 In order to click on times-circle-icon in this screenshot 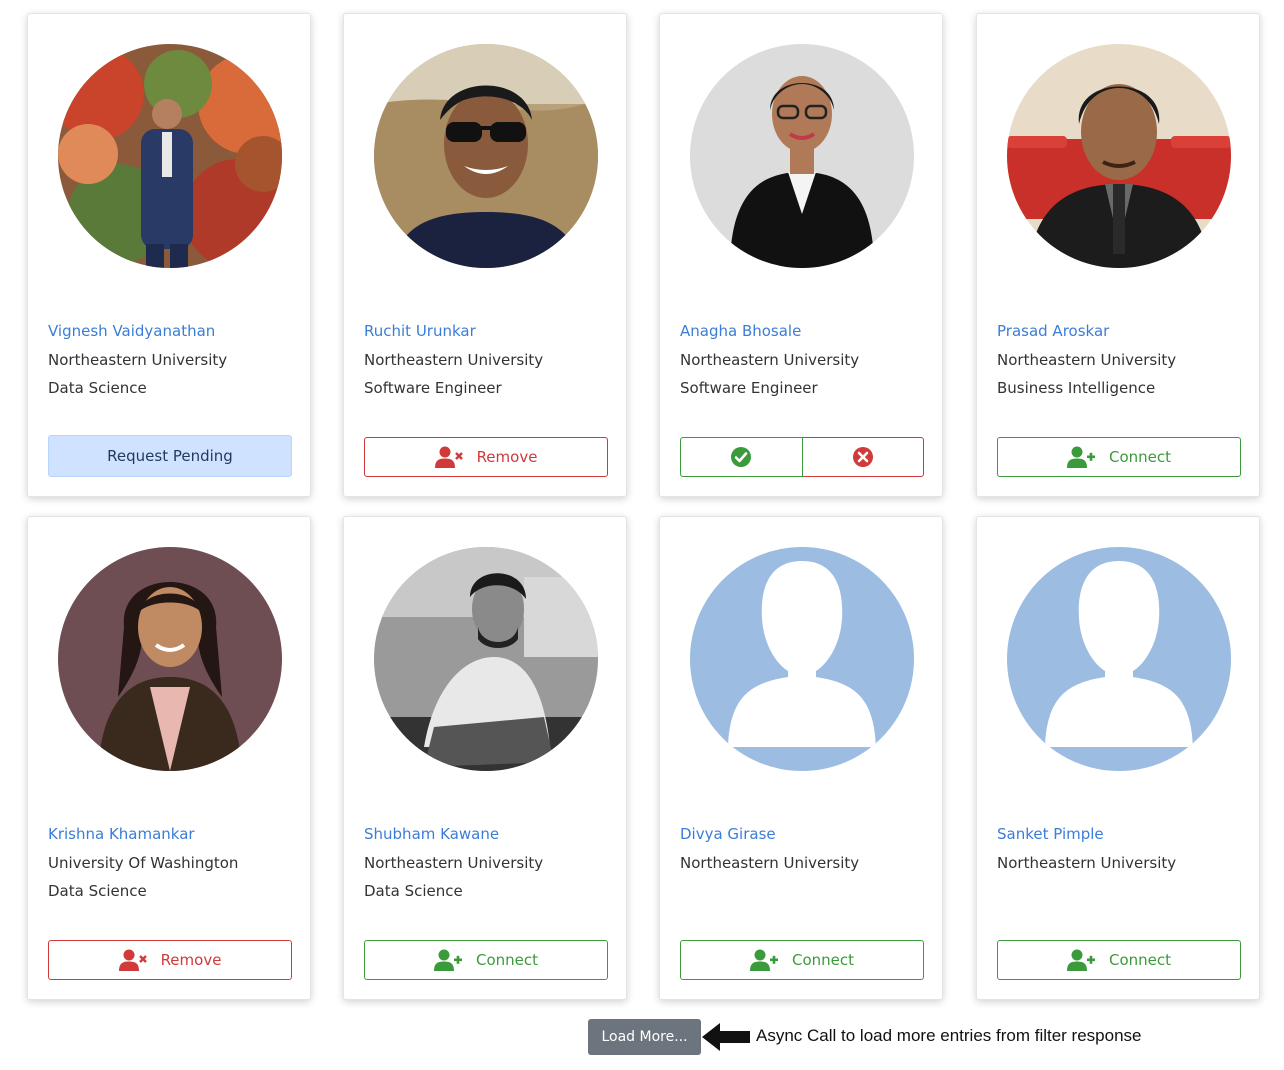, I will do `click(863, 457)`.